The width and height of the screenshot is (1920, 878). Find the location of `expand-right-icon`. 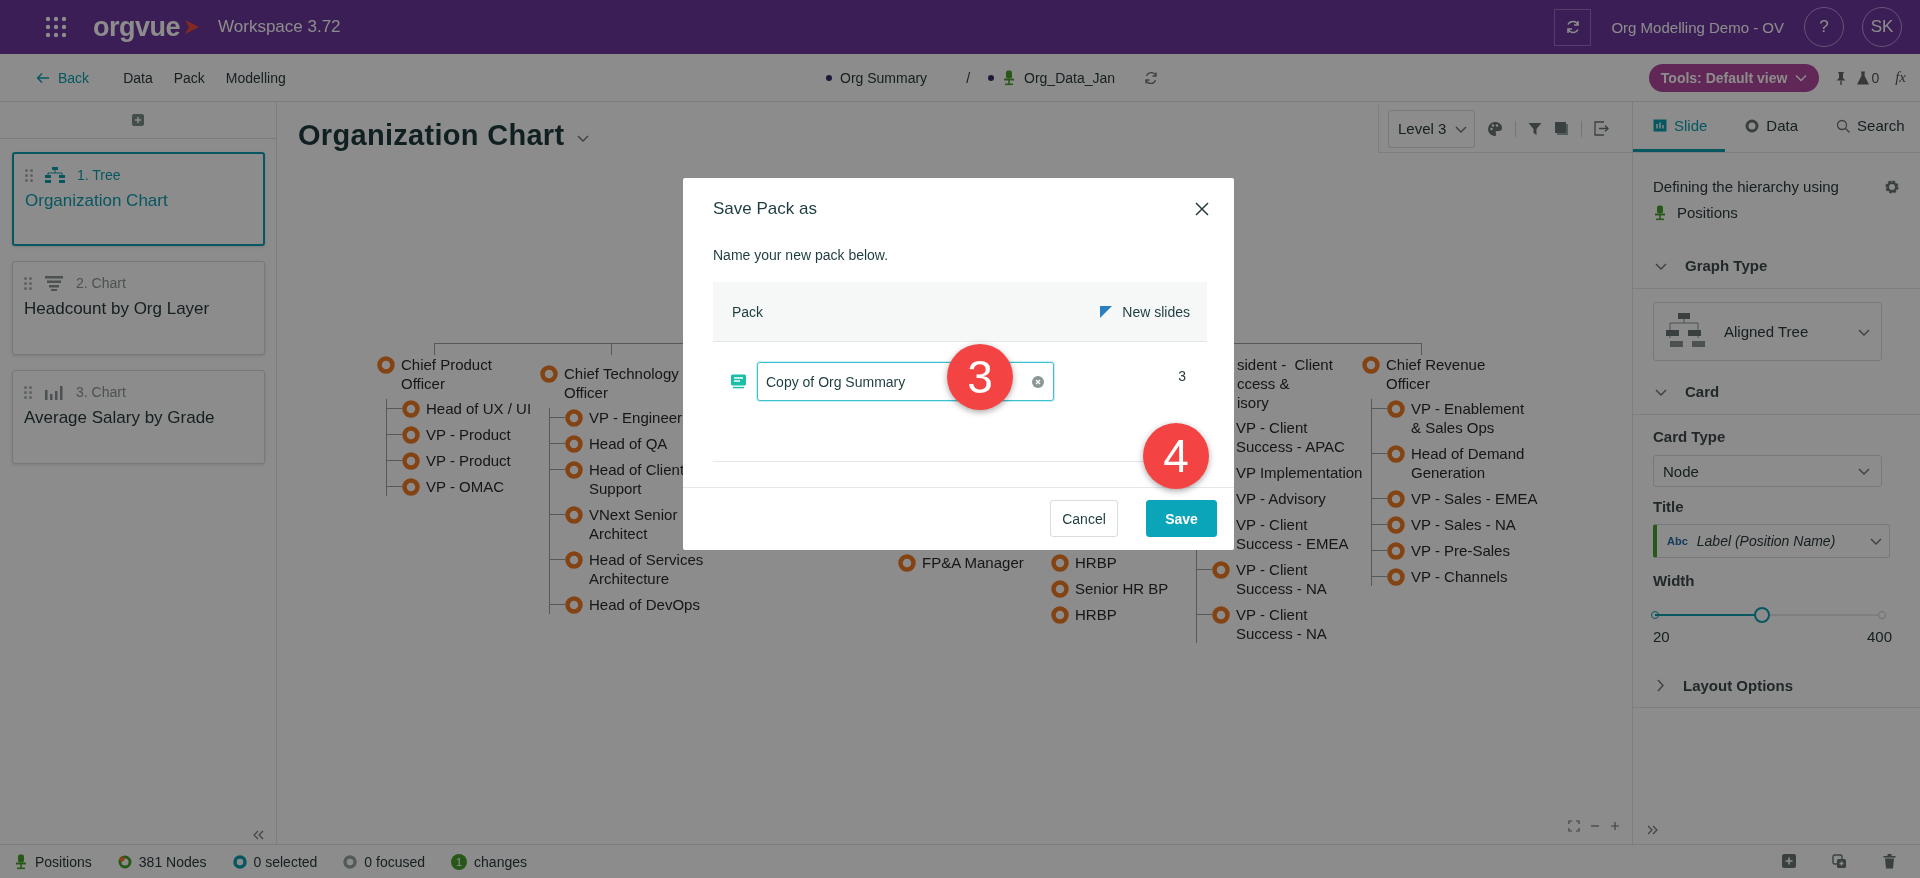

expand-right-icon is located at coordinates (1653, 830).